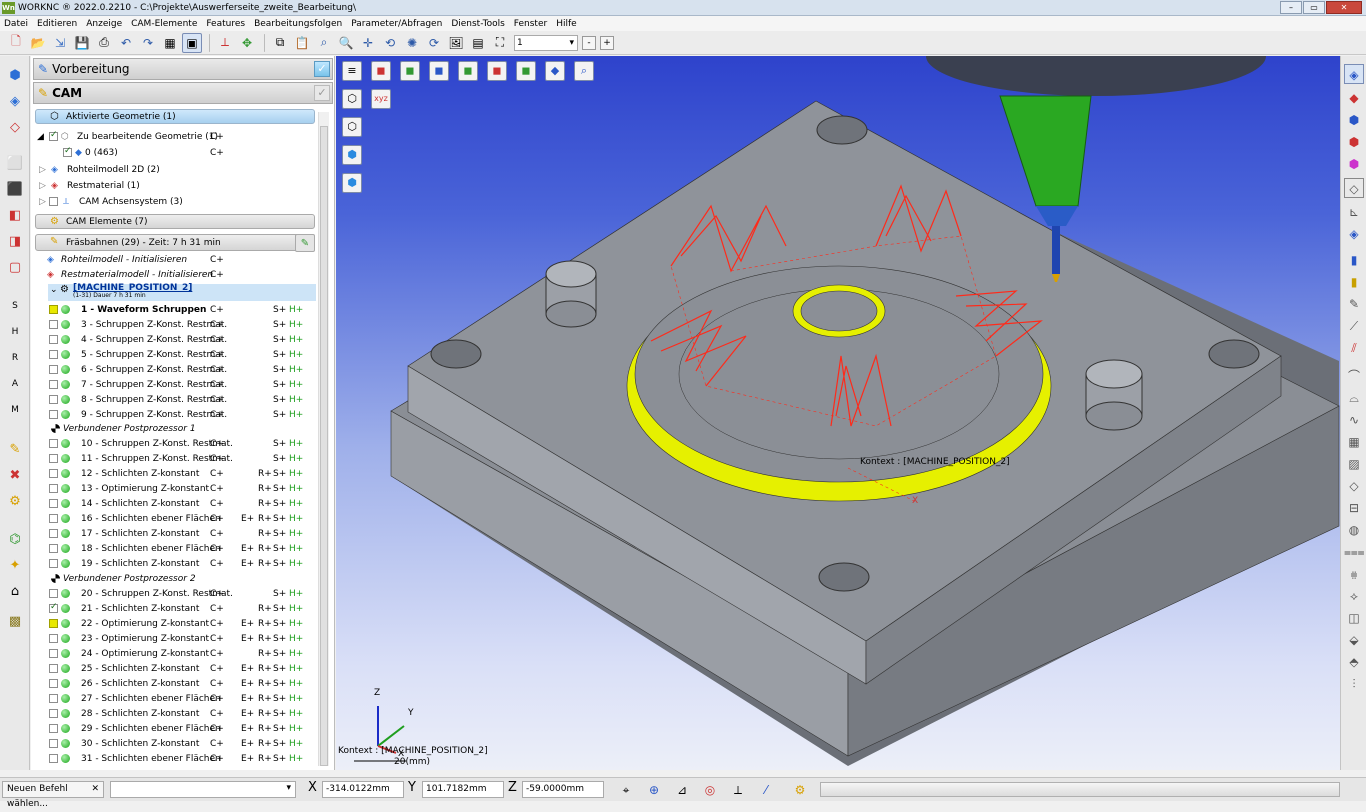  What do you see at coordinates (15, 540) in the screenshot?
I see `toolpath-icon: ⌬` at bounding box center [15, 540].